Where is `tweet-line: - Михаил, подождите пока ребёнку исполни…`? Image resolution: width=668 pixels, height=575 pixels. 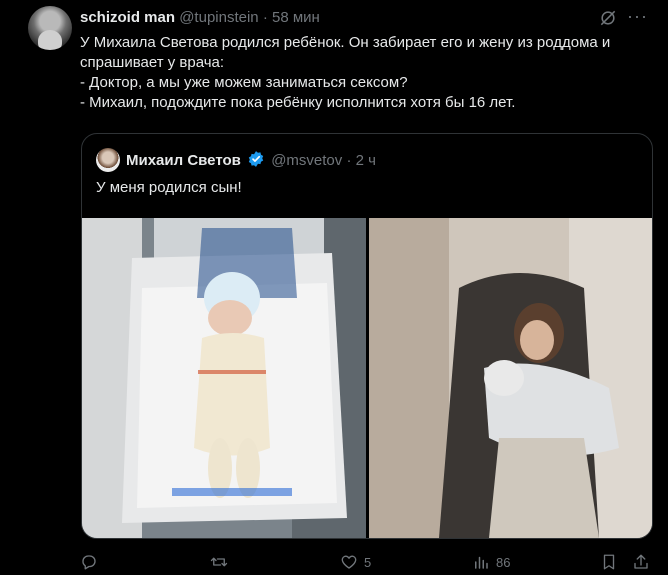
tweet-line: - Михаил, подождите пока ребёнку исполни… is located at coordinates (298, 102).